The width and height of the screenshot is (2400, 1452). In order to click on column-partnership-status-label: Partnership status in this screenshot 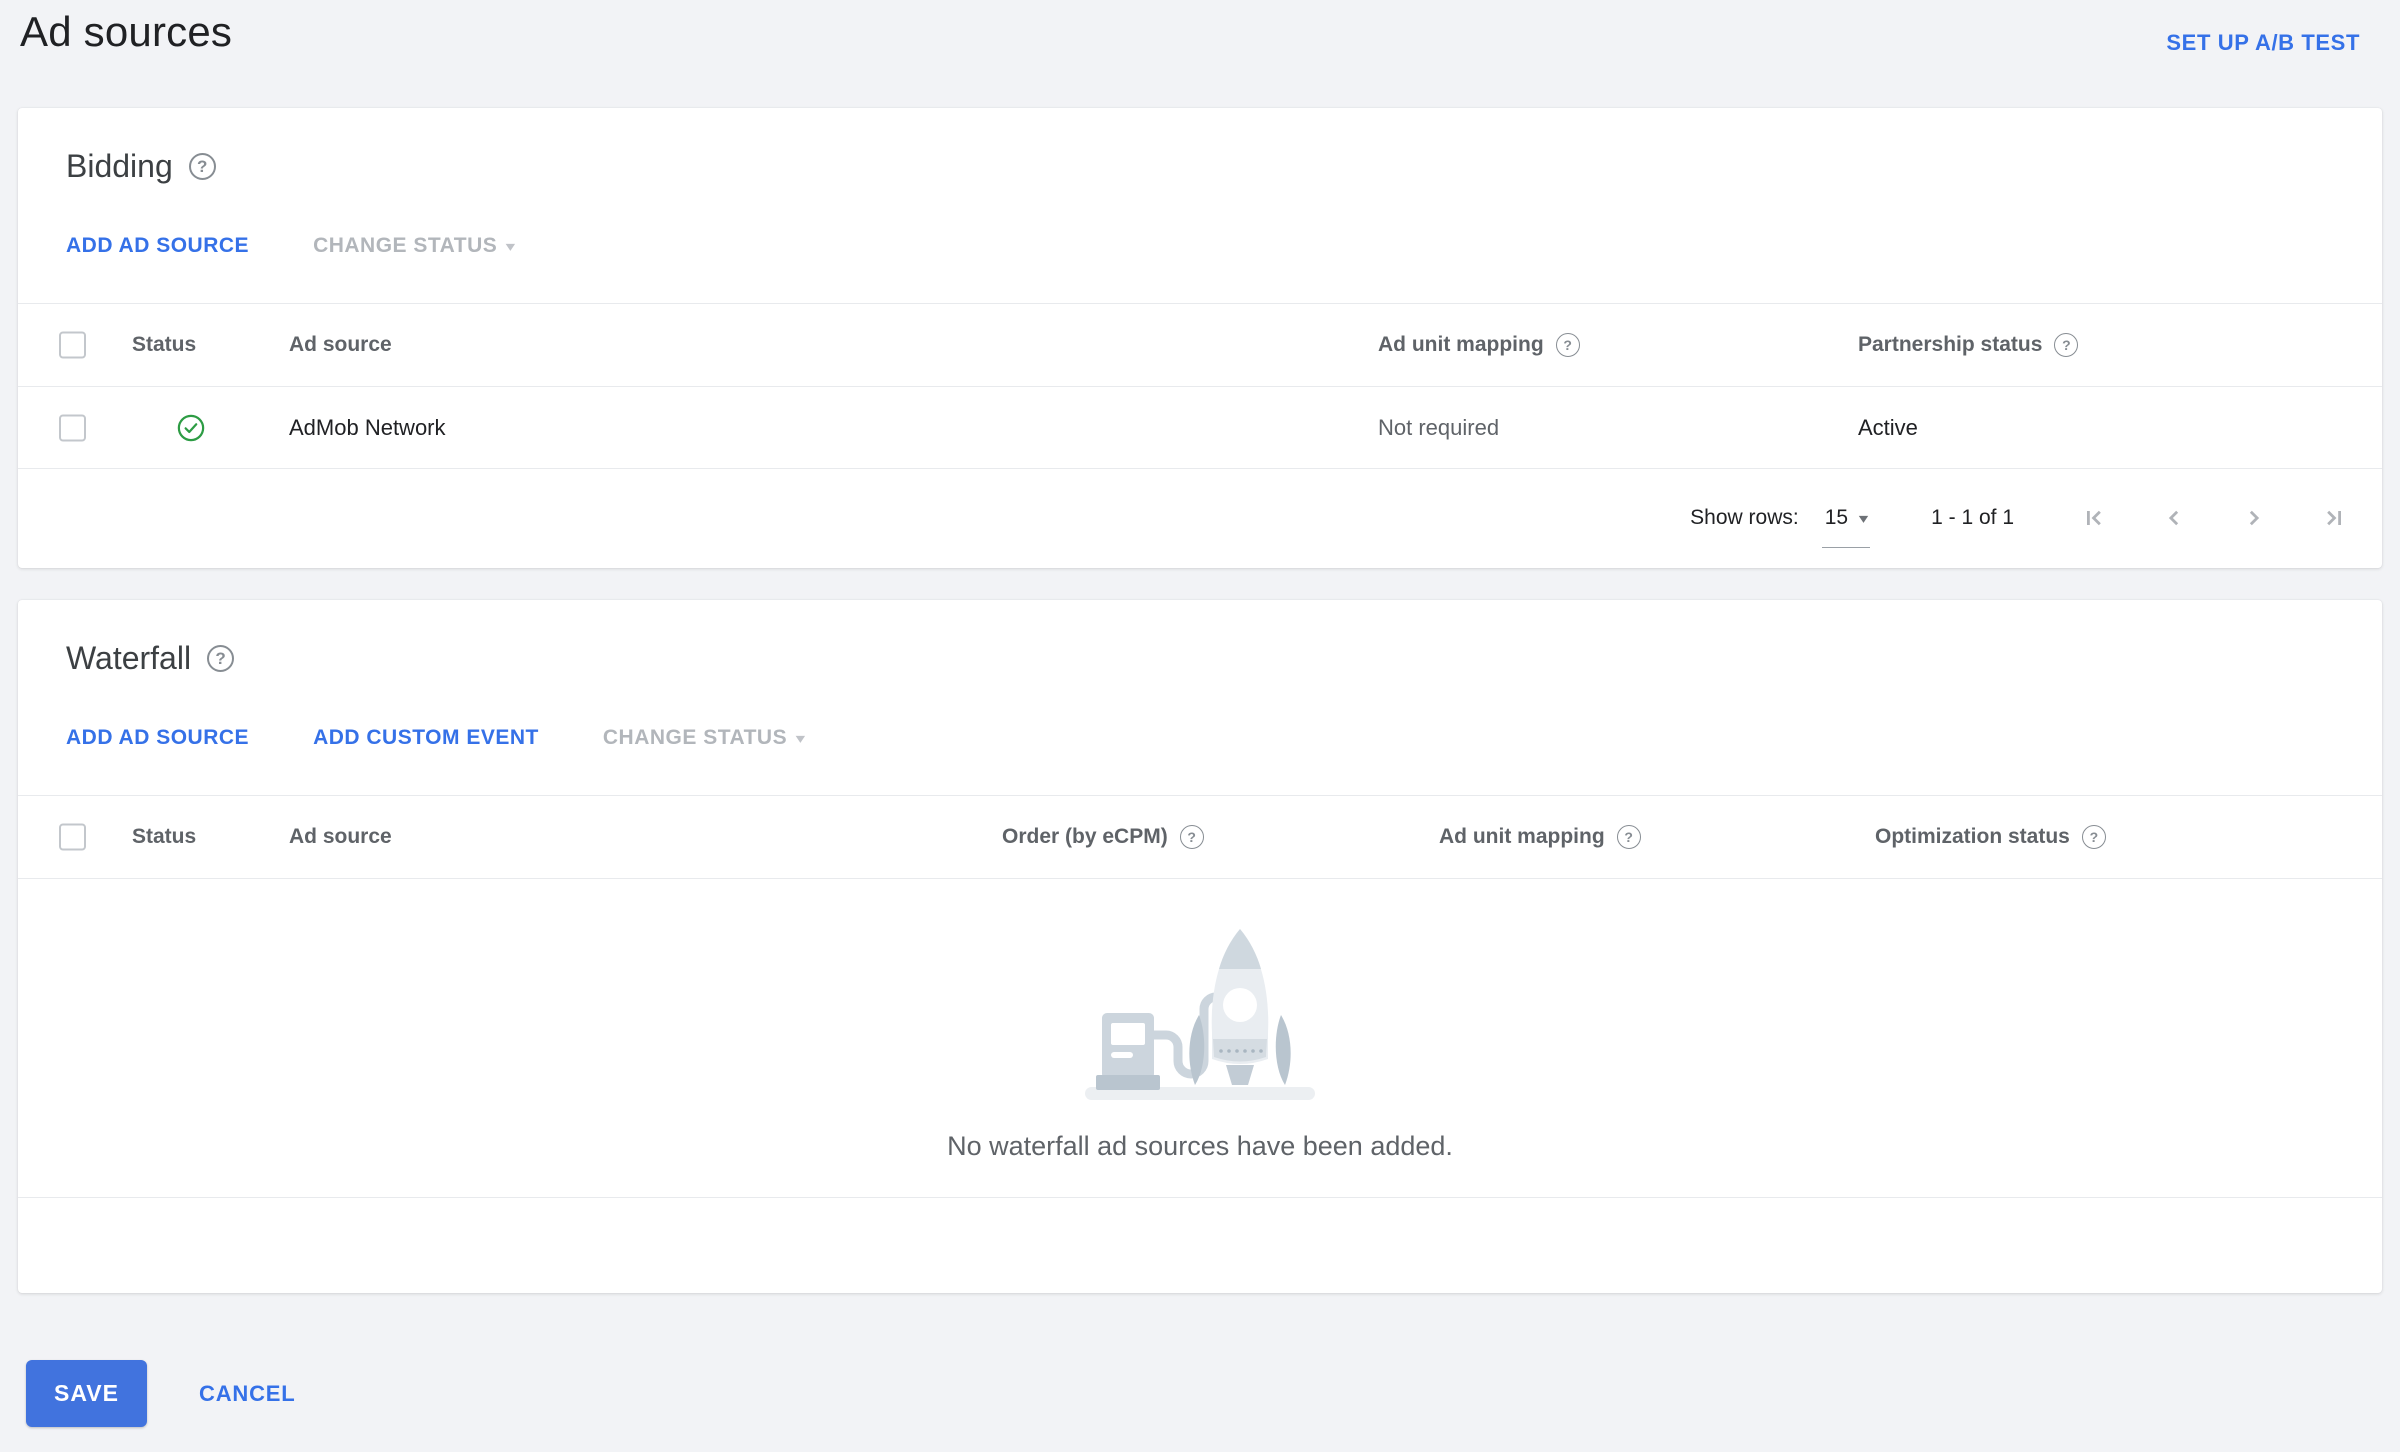, I will do `click(1950, 344)`.